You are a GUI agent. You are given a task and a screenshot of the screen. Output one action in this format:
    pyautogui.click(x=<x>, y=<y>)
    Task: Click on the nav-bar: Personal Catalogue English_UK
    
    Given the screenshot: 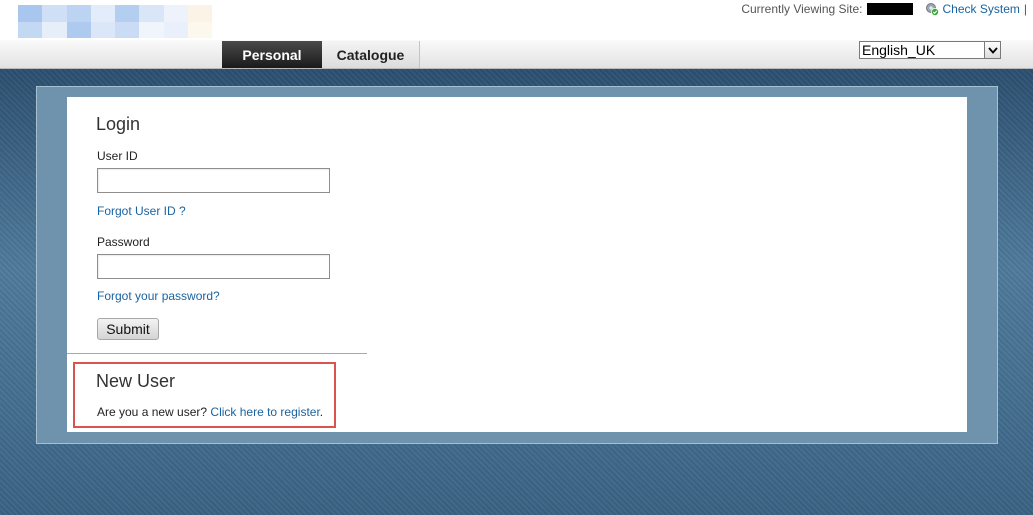 What is the action you would take?
    pyautogui.click(x=516, y=54)
    